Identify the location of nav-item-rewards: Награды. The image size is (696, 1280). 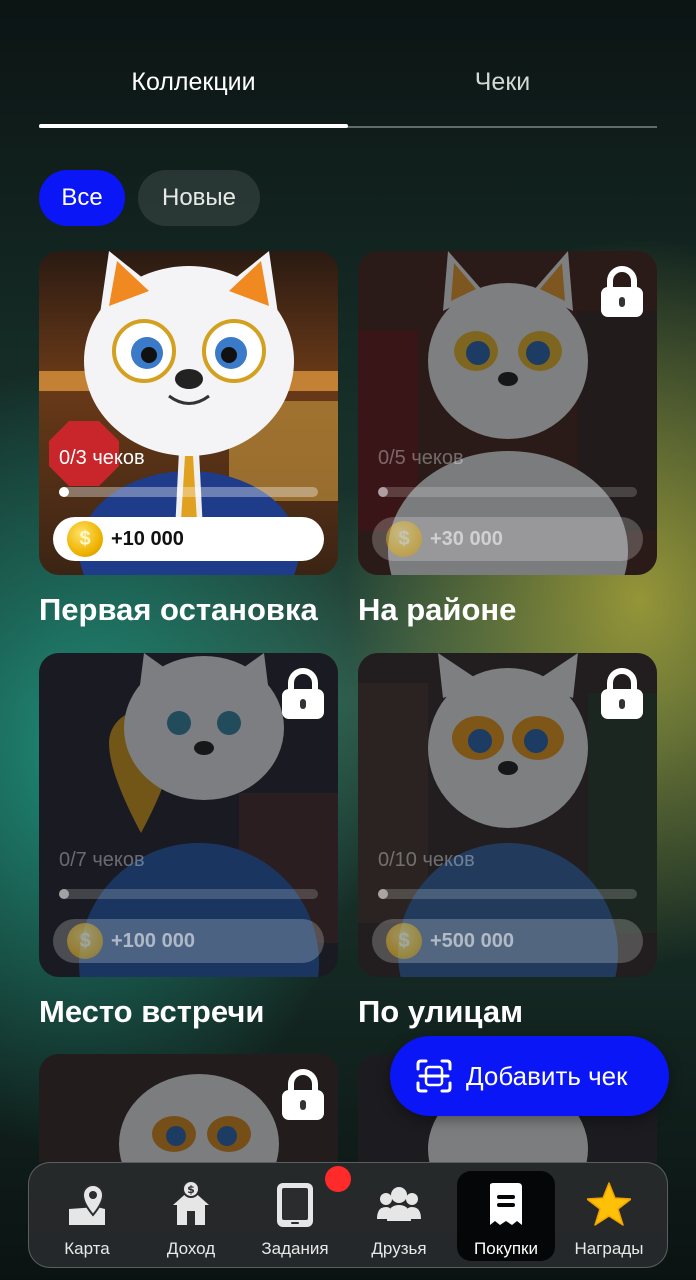
(609, 1215).